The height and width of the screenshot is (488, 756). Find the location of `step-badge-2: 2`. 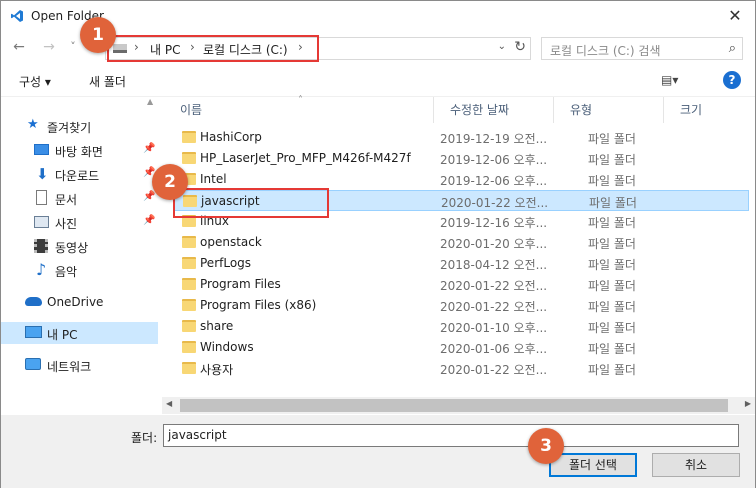

step-badge-2: 2 is located at coordinates (170, 182).